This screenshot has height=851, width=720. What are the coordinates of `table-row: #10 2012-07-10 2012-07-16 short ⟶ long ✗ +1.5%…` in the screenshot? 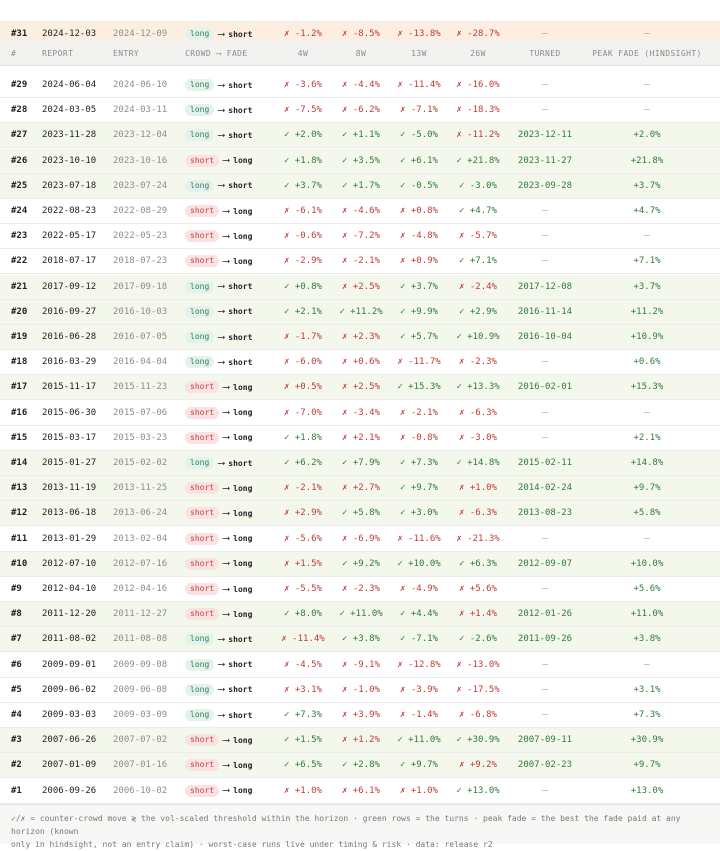 It's located at (360, 564).